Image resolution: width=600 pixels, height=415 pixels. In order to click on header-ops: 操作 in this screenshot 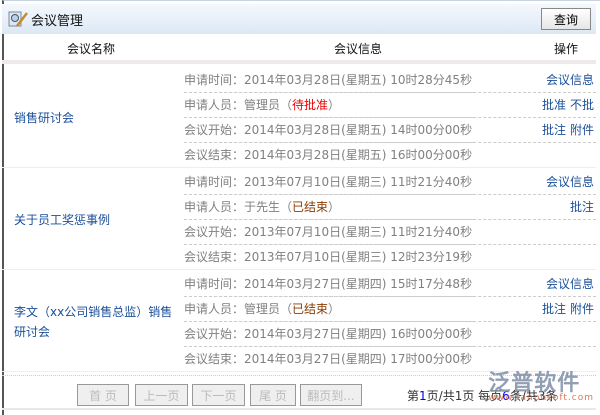, I will do `click(565, 48)`.